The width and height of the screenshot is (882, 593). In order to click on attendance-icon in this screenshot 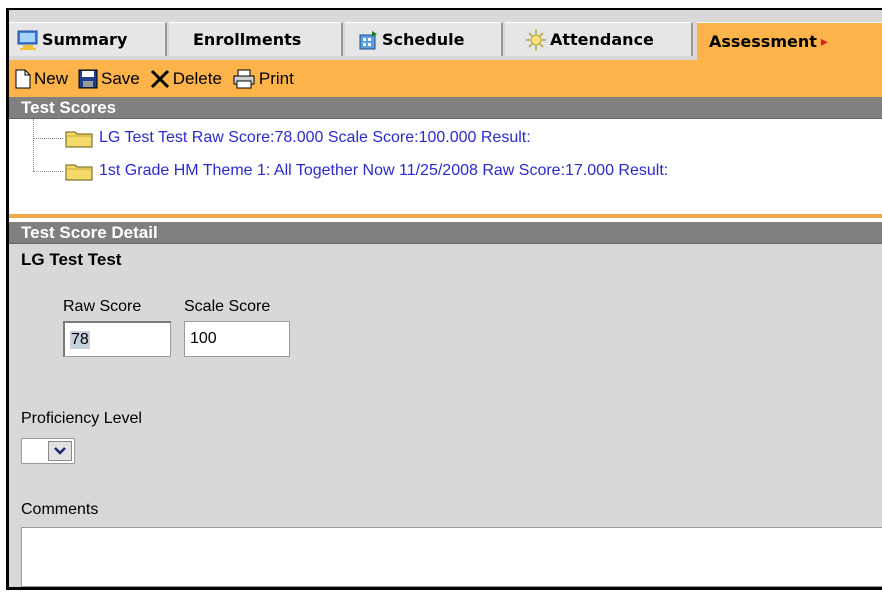, I will do `click(536, 40)`.